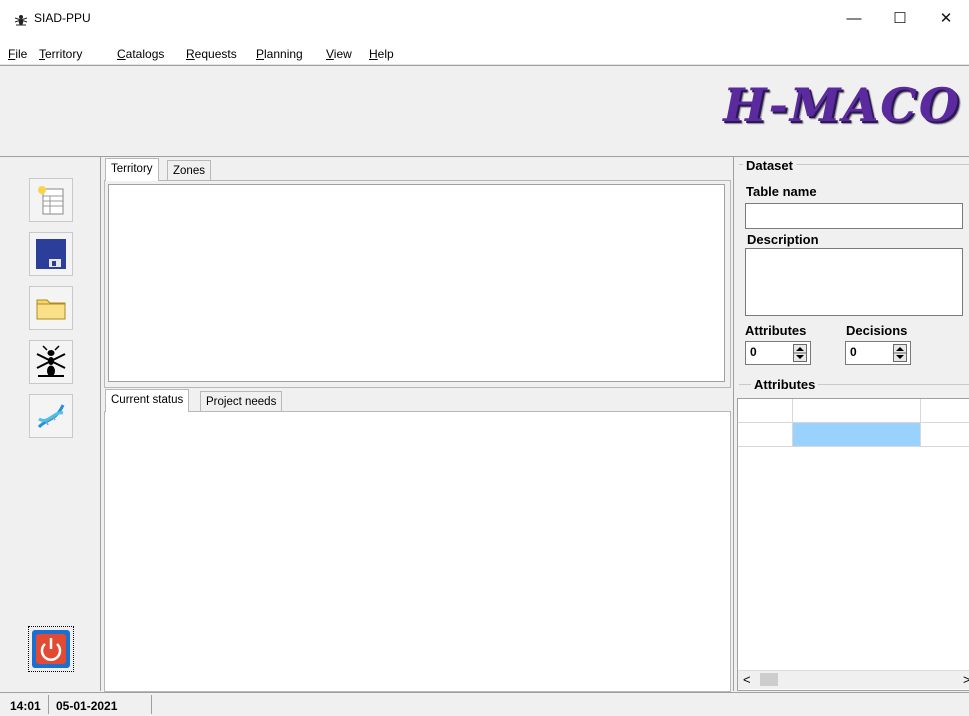 The image size is (969, 716). I want to click on menu-catalogs: Catalogs, so click(140, 54).